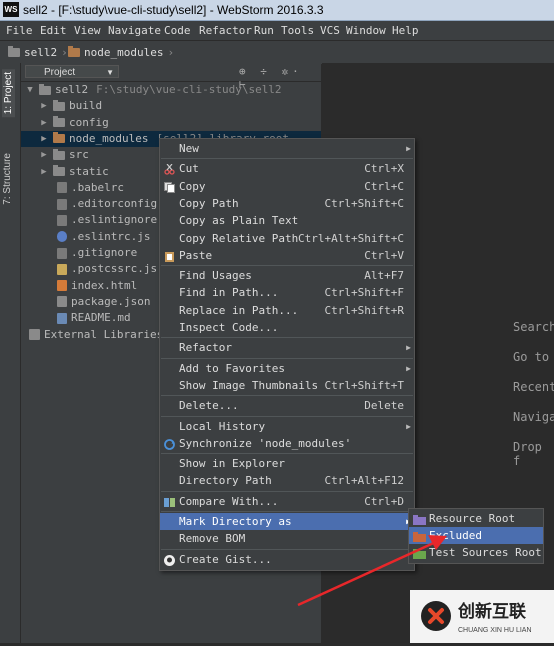 The height and width of the screenshot is (646, 554). Describe the element at coordinates (124, 52) in the screenshot. I see `breadcrumb-label: node_modules` at that location.